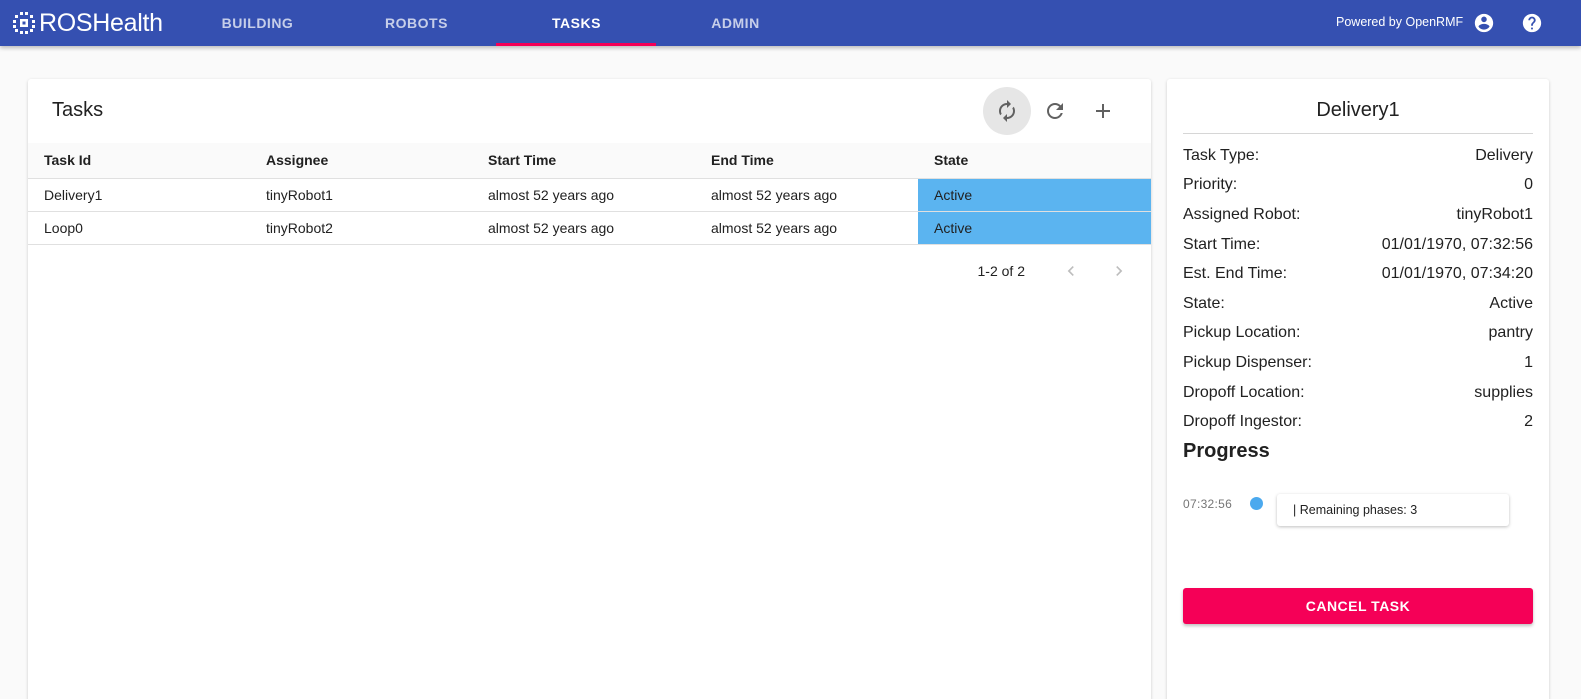 The width and height of the screenshot is (1581, 699). I want to click on detail-label: State:, so click(1204, 303).